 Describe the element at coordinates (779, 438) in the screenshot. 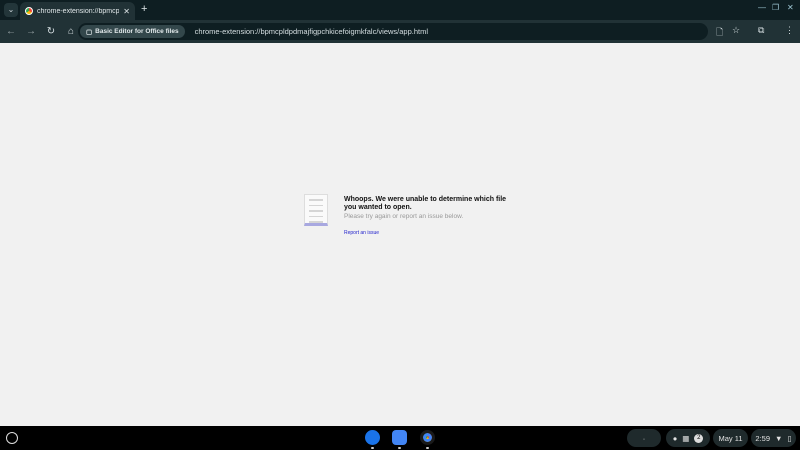

I see `wifi-icon: ▼` at that location.